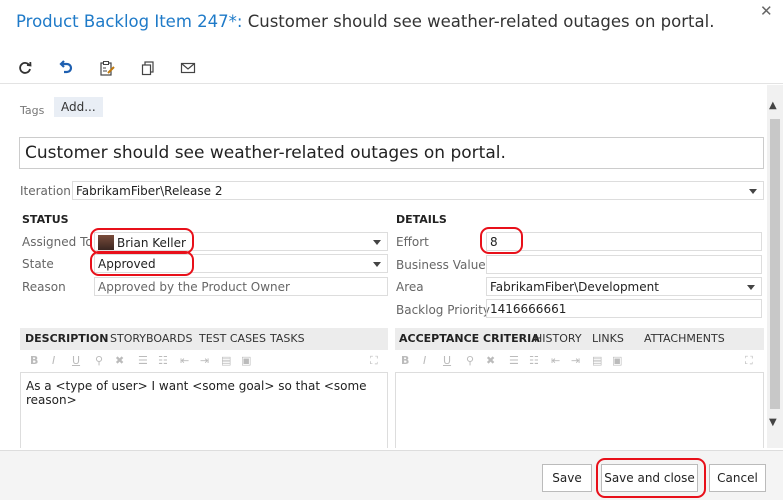 This screenshot has height=500, width=783. I want to click on details-heading: DETAILS, so click(421, 219).